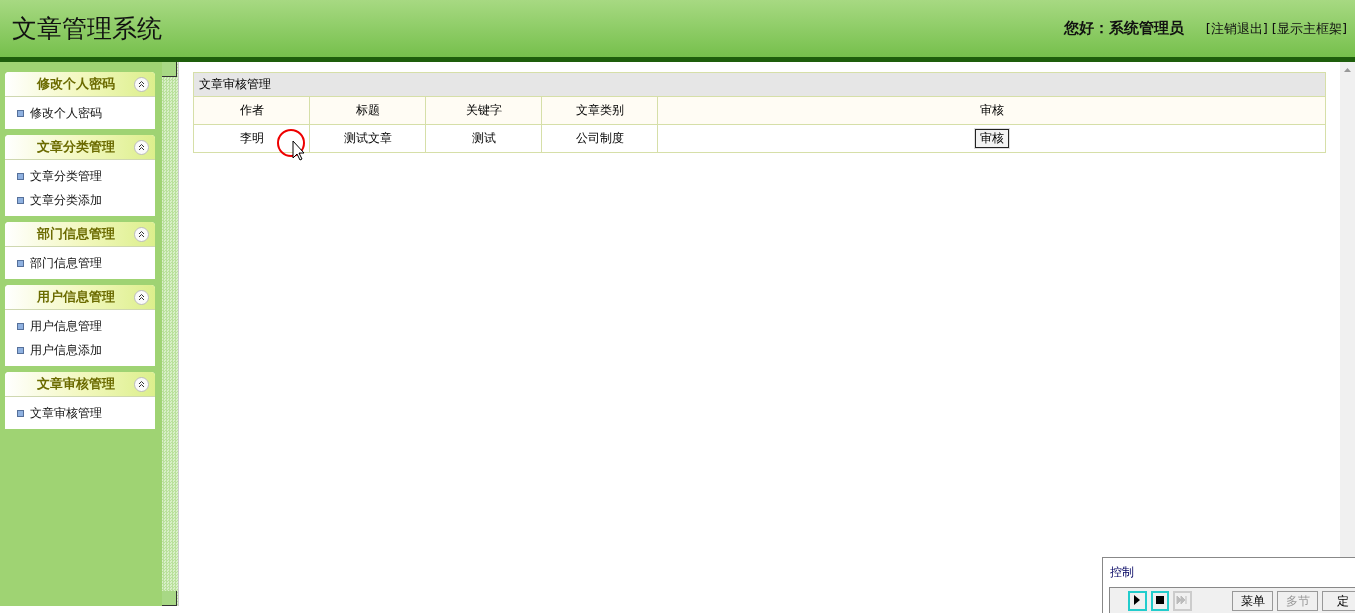 This screenshot has width=1355, height=613. What do you see at coordinates (367, 138) in the screenshot?
I see `table-cell: 测试文章` at bounding box center [367, 138].